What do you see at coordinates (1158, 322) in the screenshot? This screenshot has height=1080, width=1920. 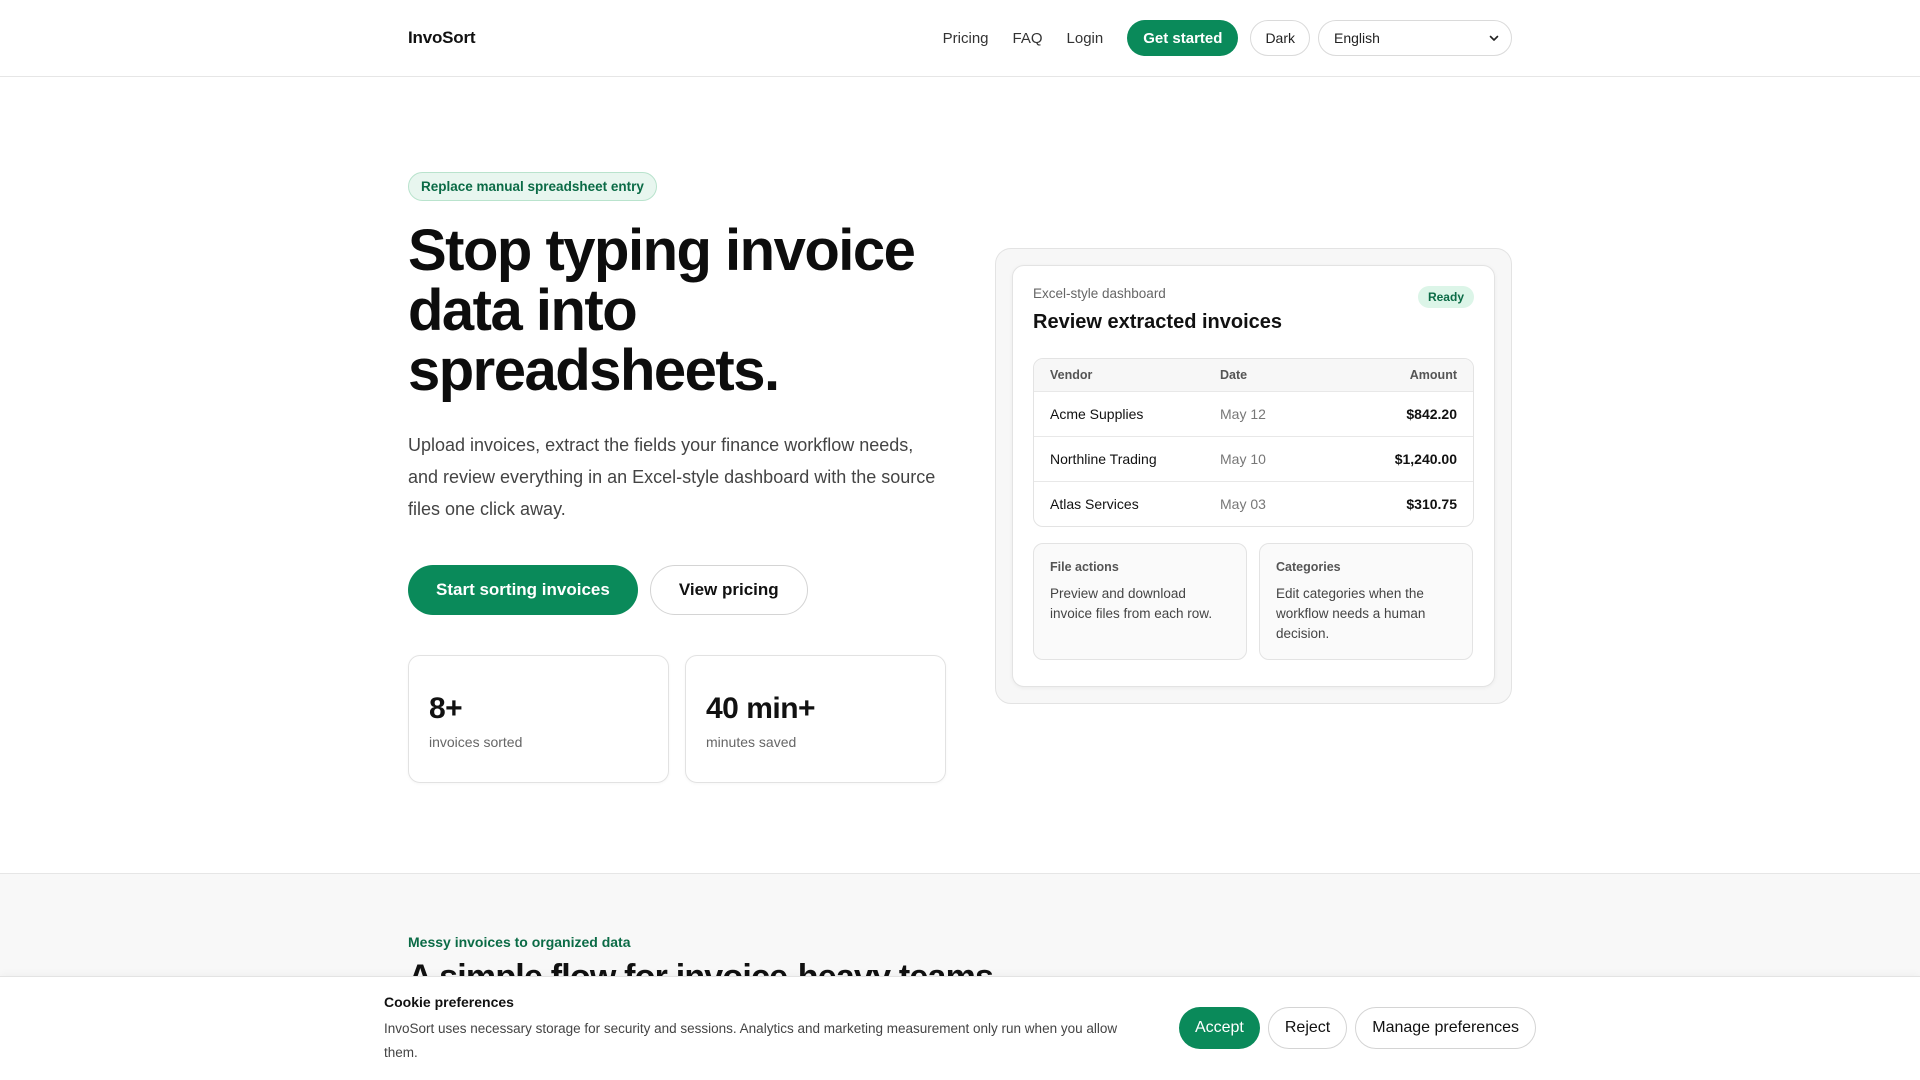 I see `dashboard-title: Review extracted invoices` at bounding box center [1158, 322].